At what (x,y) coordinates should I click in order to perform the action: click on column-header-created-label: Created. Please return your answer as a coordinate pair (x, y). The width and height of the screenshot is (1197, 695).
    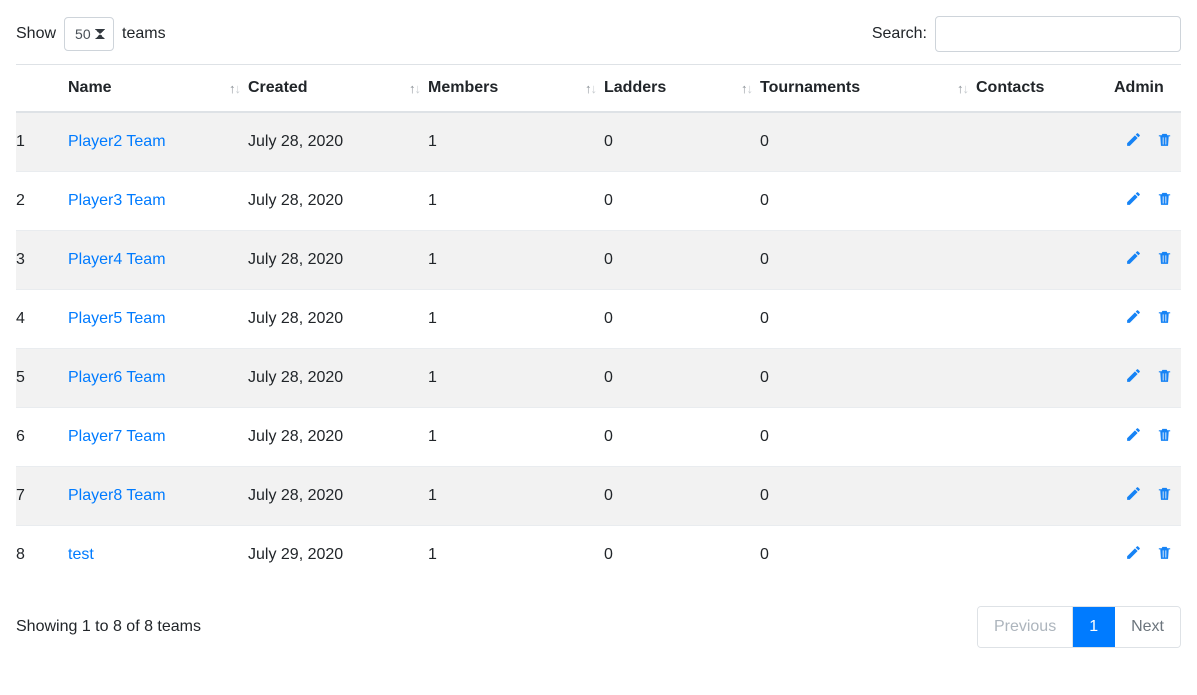
    Looking at the image, I should click on (278, 87).